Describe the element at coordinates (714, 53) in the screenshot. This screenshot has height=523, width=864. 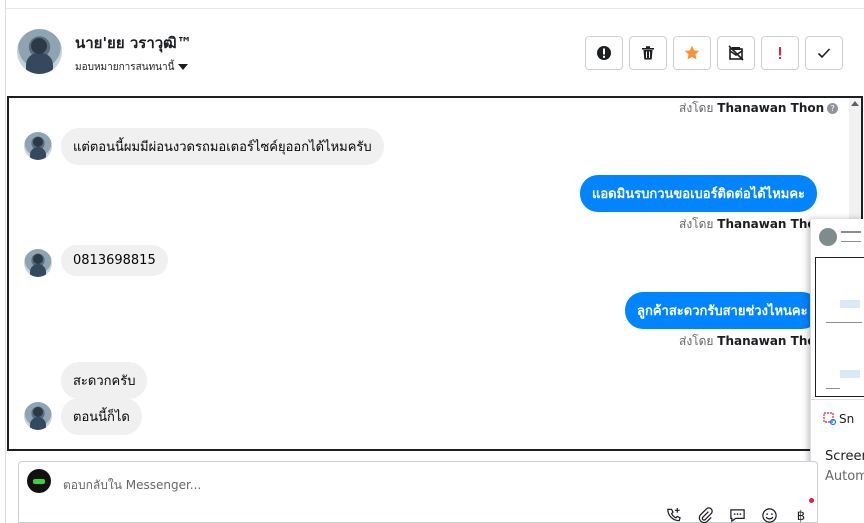
I see `conversation-toolbar` at that location.